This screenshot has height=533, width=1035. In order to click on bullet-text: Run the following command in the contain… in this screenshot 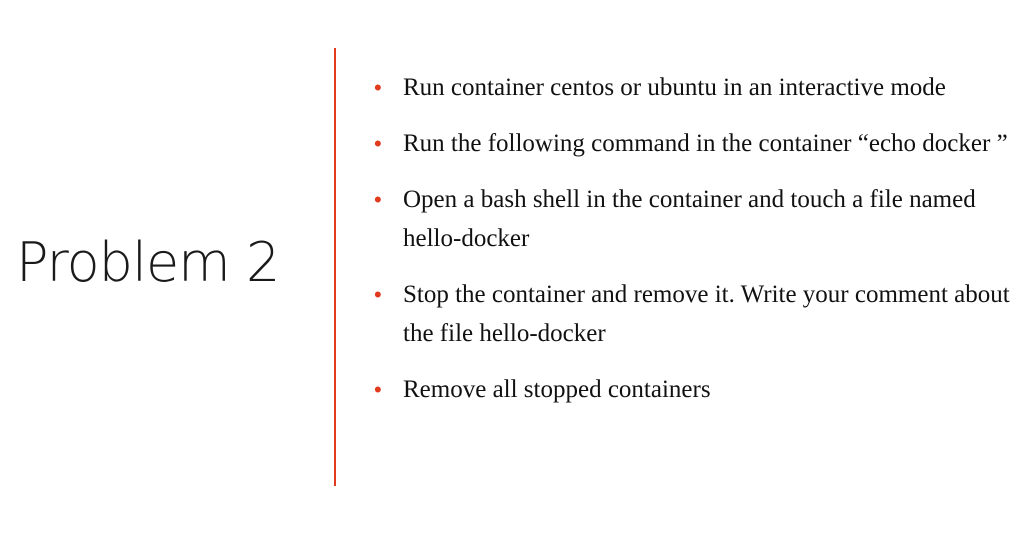, I will do `click(705, 143)`.